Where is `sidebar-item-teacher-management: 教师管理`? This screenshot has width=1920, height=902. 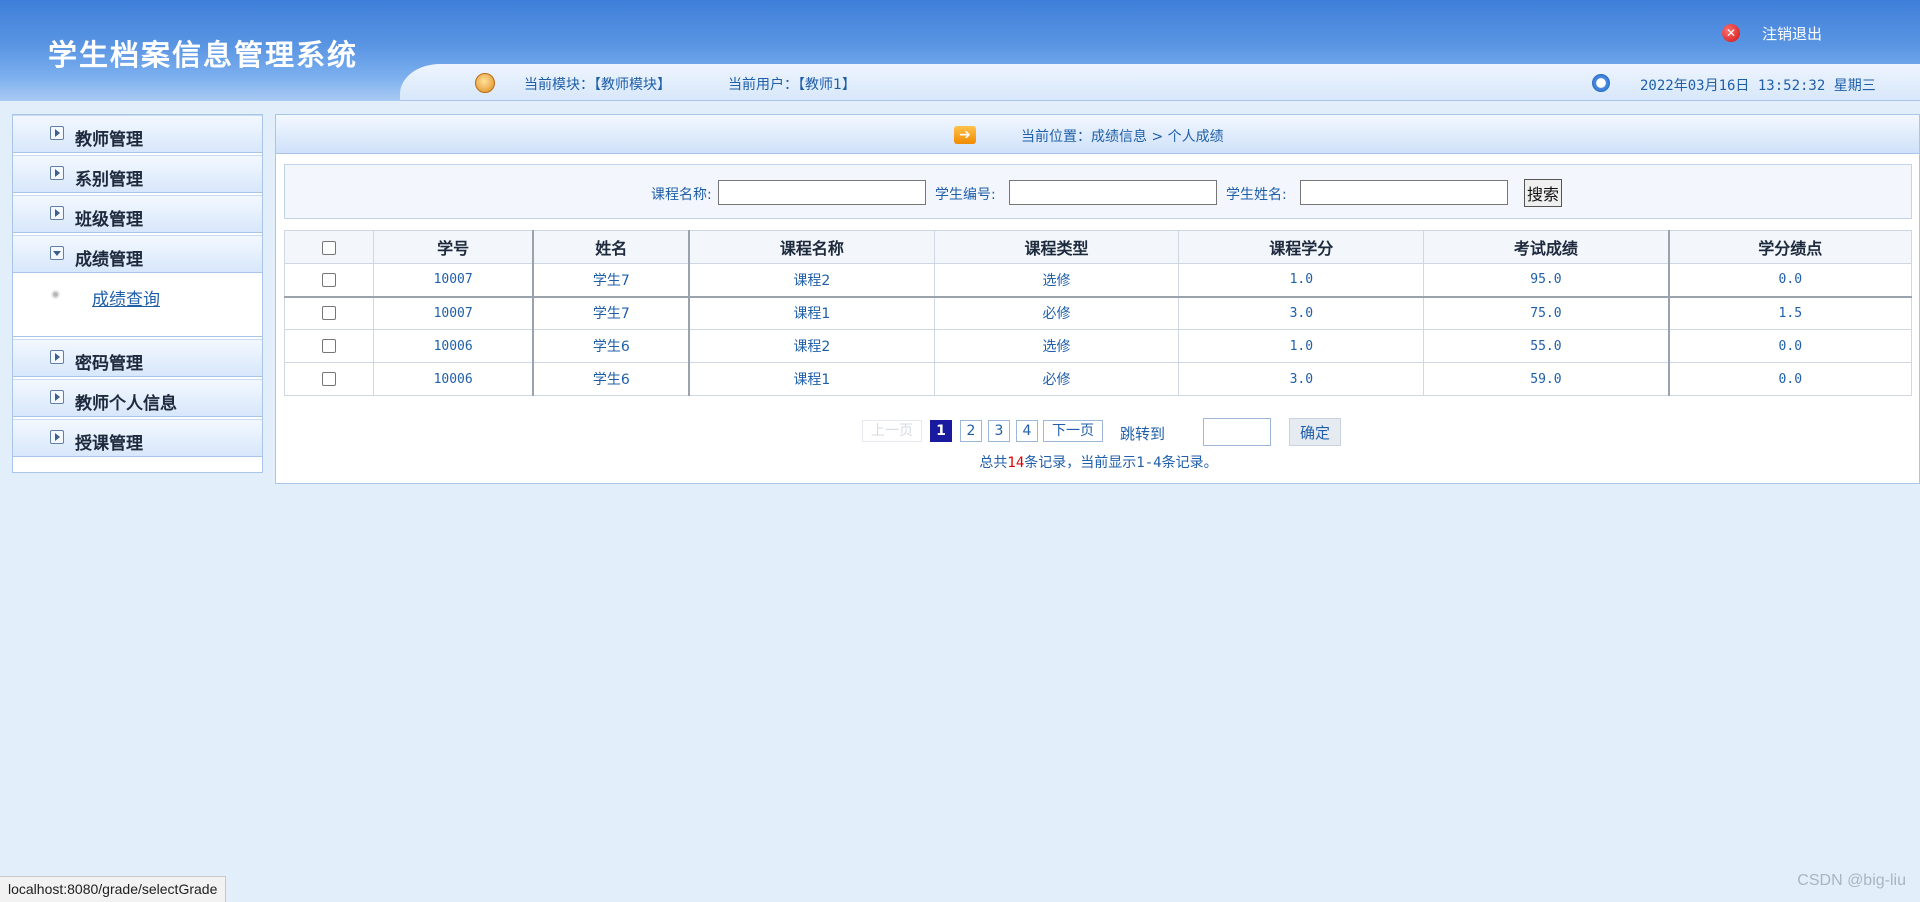 sidebar-item-teacher-management: 教师管理 is located at coordinates (137, 134).